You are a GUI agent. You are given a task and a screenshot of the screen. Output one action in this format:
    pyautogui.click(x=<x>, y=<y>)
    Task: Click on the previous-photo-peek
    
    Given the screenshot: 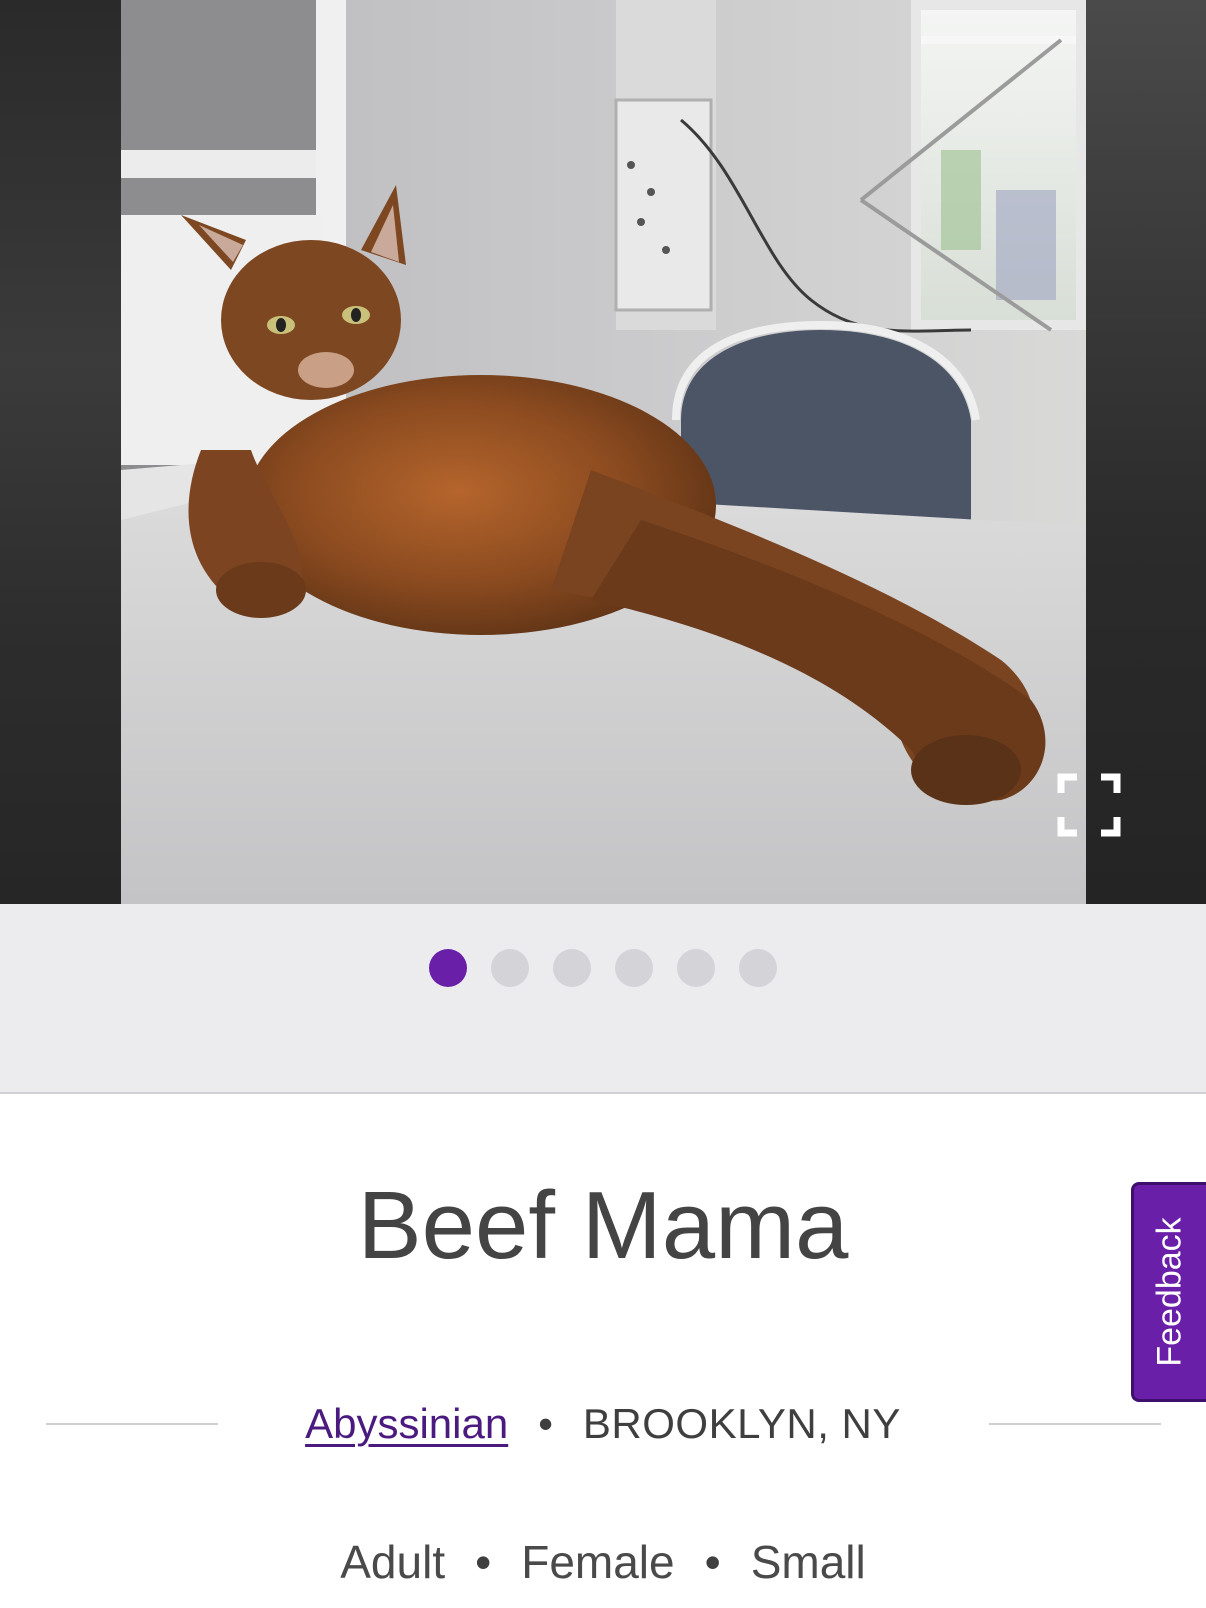 What is the action you would take?
    pyautogui.click(x=60, y=452)
    